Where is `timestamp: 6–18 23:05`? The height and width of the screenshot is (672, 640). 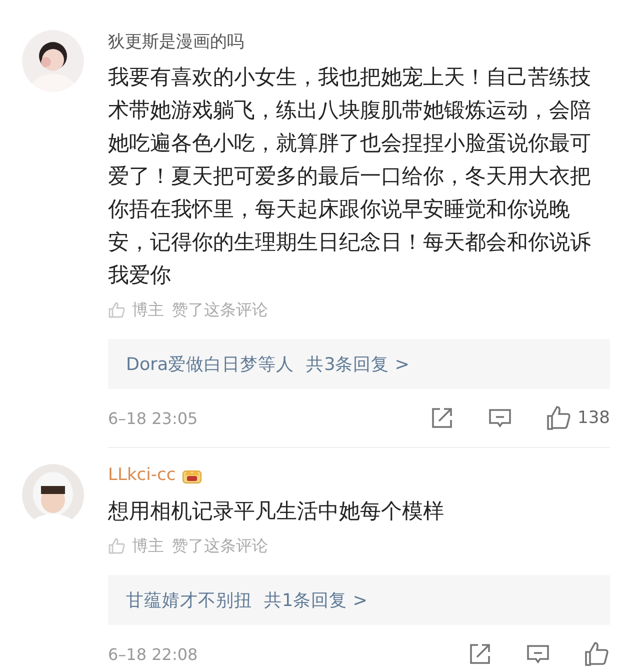
timestamp: 6–18 23:05 is located at coordinates (153, 418).